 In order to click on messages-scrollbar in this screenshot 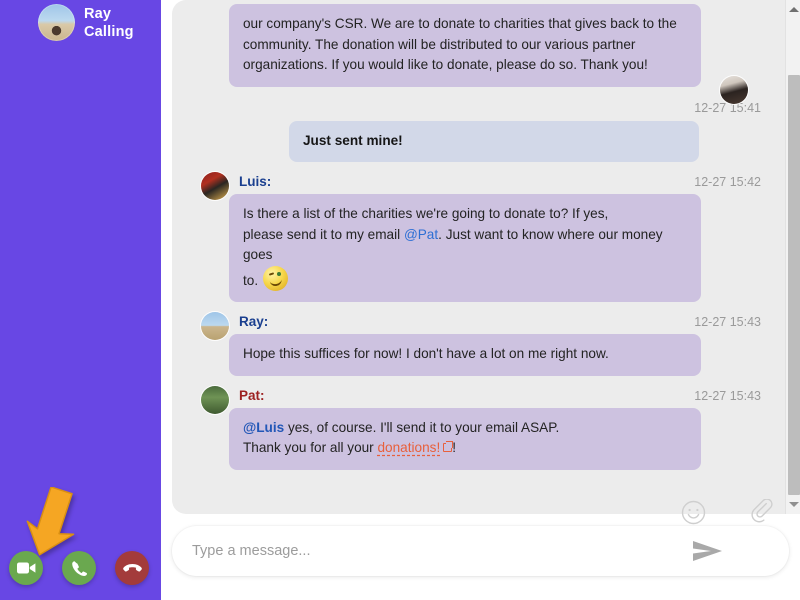, I will do `click(792, 257)`.